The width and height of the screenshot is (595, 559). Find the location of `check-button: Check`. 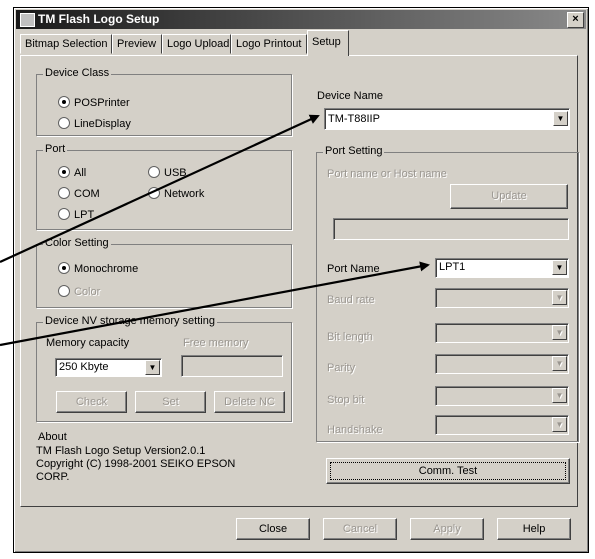

check-button: Check is located at coordinates (91, 402).